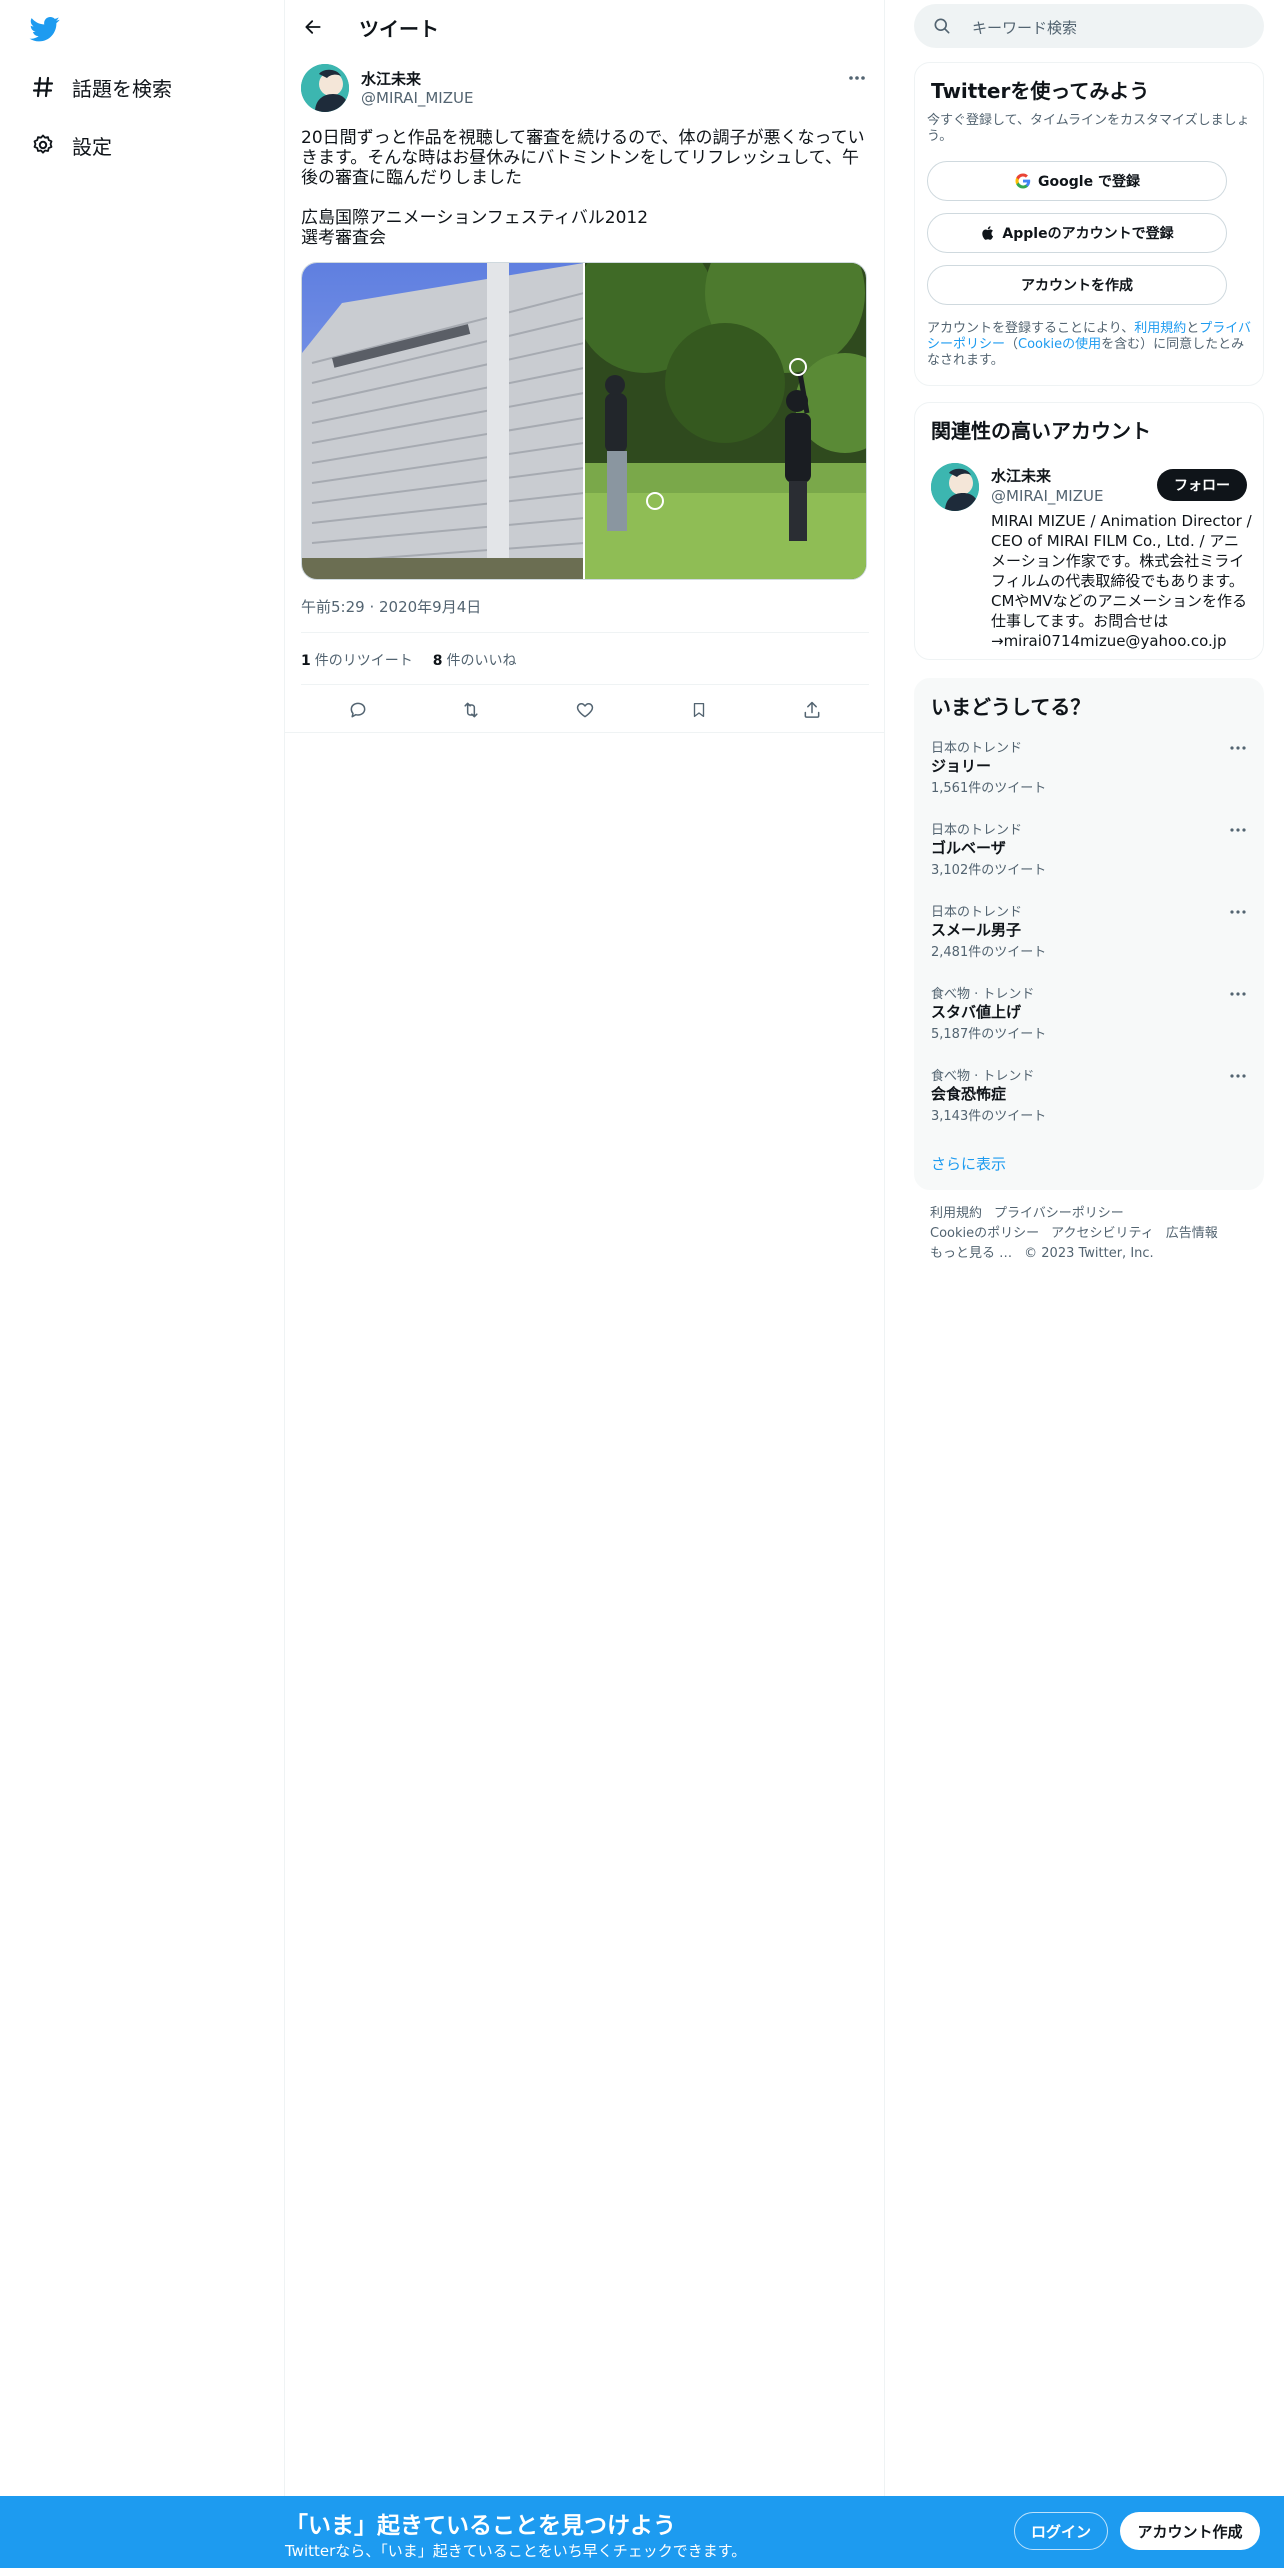  What do you see at coordinates (1193, 328) in the screenshot?
I see `legal-and: と` at bounding box center [1193, 328].